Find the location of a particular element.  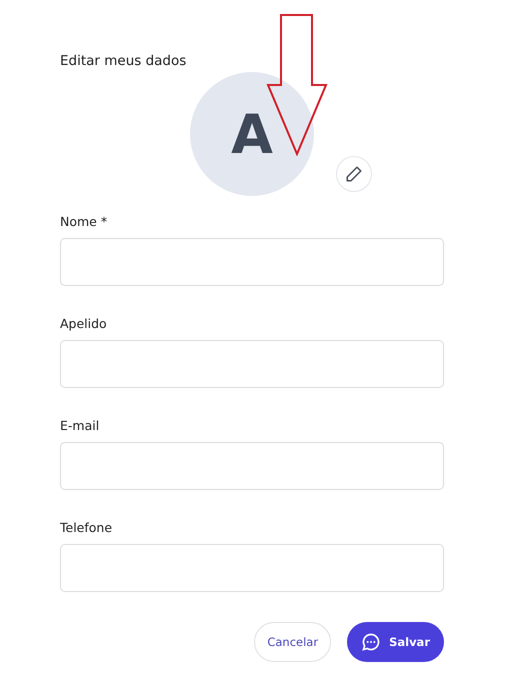

field-label: Telefone is located at coordinates (87, 528).